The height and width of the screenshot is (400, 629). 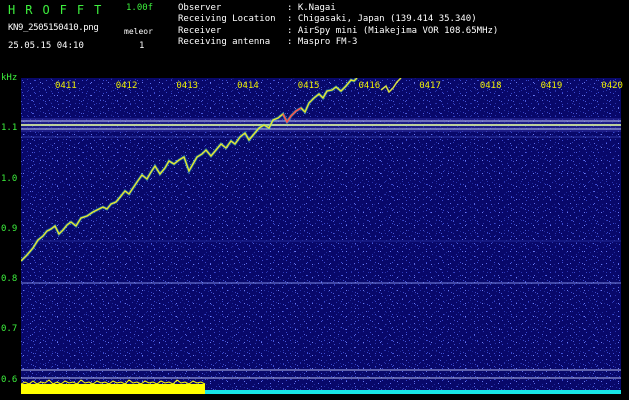 What do you see at coordinates (9, 380) in the screenshot?
I see `freq-label-0-6: 0.6` at bounding box center [9, 380].